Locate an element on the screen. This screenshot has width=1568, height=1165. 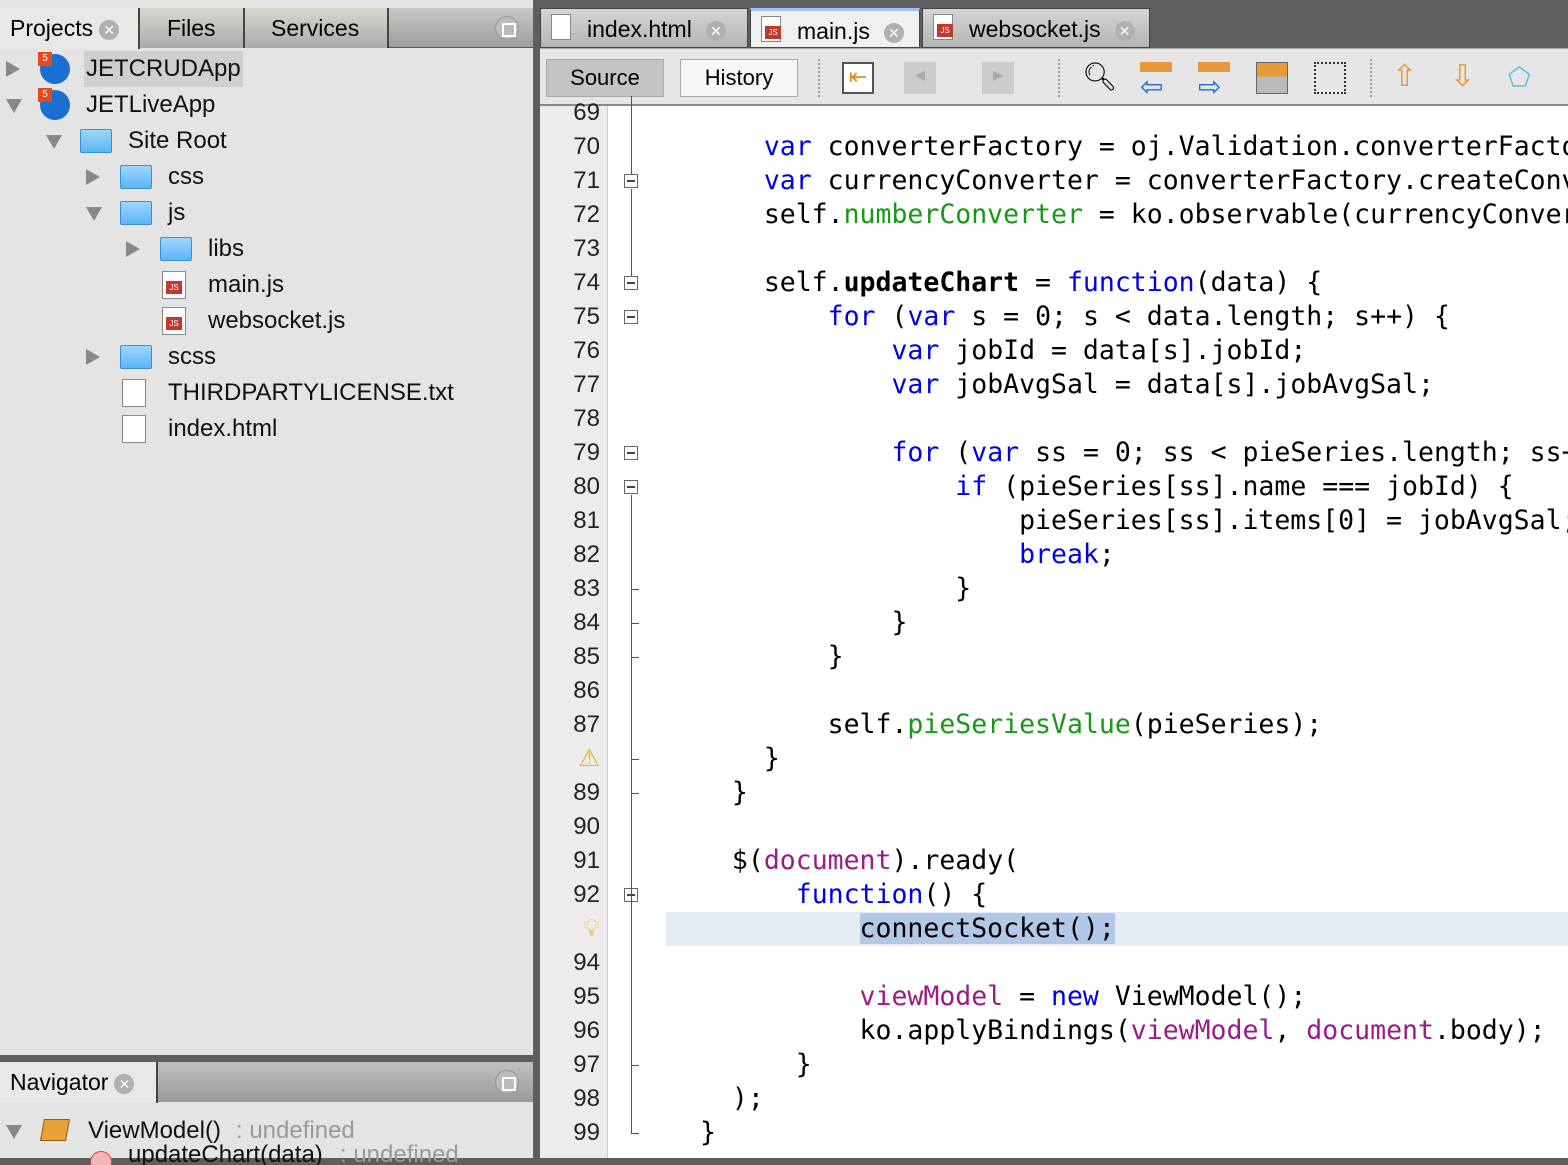
folder-icon is located at coordinates (136, 213).